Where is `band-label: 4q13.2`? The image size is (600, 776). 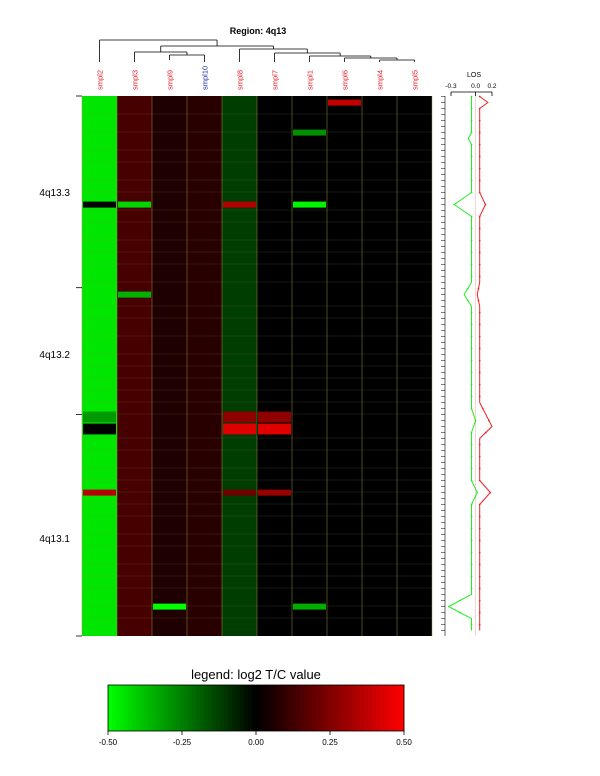 band-label: 4q13.2 is located at coordinates (54, 355).